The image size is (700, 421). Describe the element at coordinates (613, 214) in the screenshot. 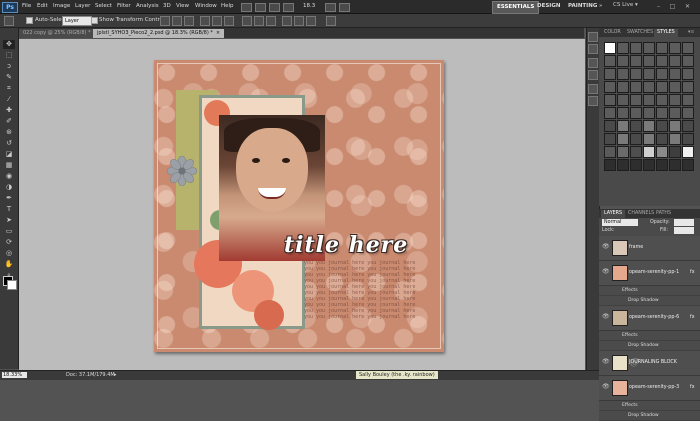

I see `tab-layers: LAYERS` at that location.